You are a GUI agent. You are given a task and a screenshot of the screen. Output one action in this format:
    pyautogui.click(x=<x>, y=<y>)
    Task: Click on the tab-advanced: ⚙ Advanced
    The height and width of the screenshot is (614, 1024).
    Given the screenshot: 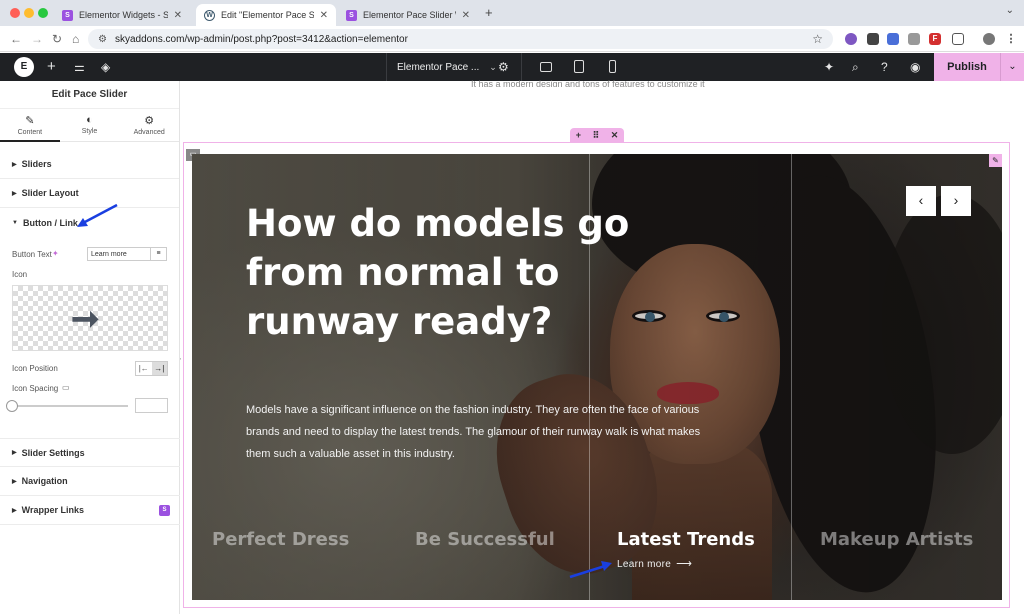 What is the action you would take?
    pyautogui.click(x=149, y=125)
    